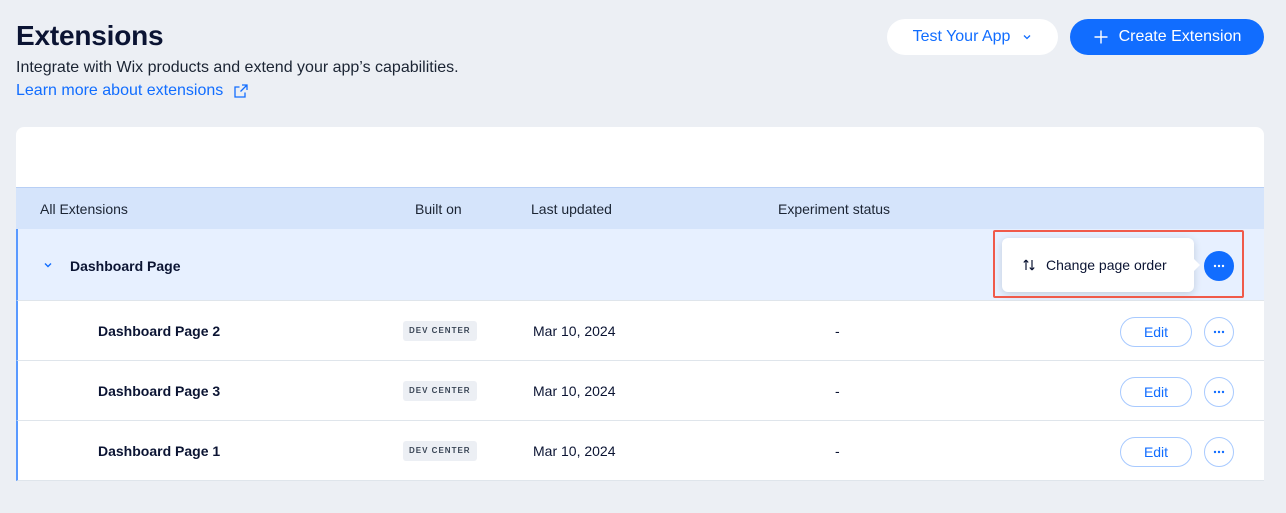 The height and width of the screenshot is (513, 1286). What do you see at coordinates (84, 209) in the screenshot?
I see `column-all-extensions: All Extensions` at bounding box center [84, 209].